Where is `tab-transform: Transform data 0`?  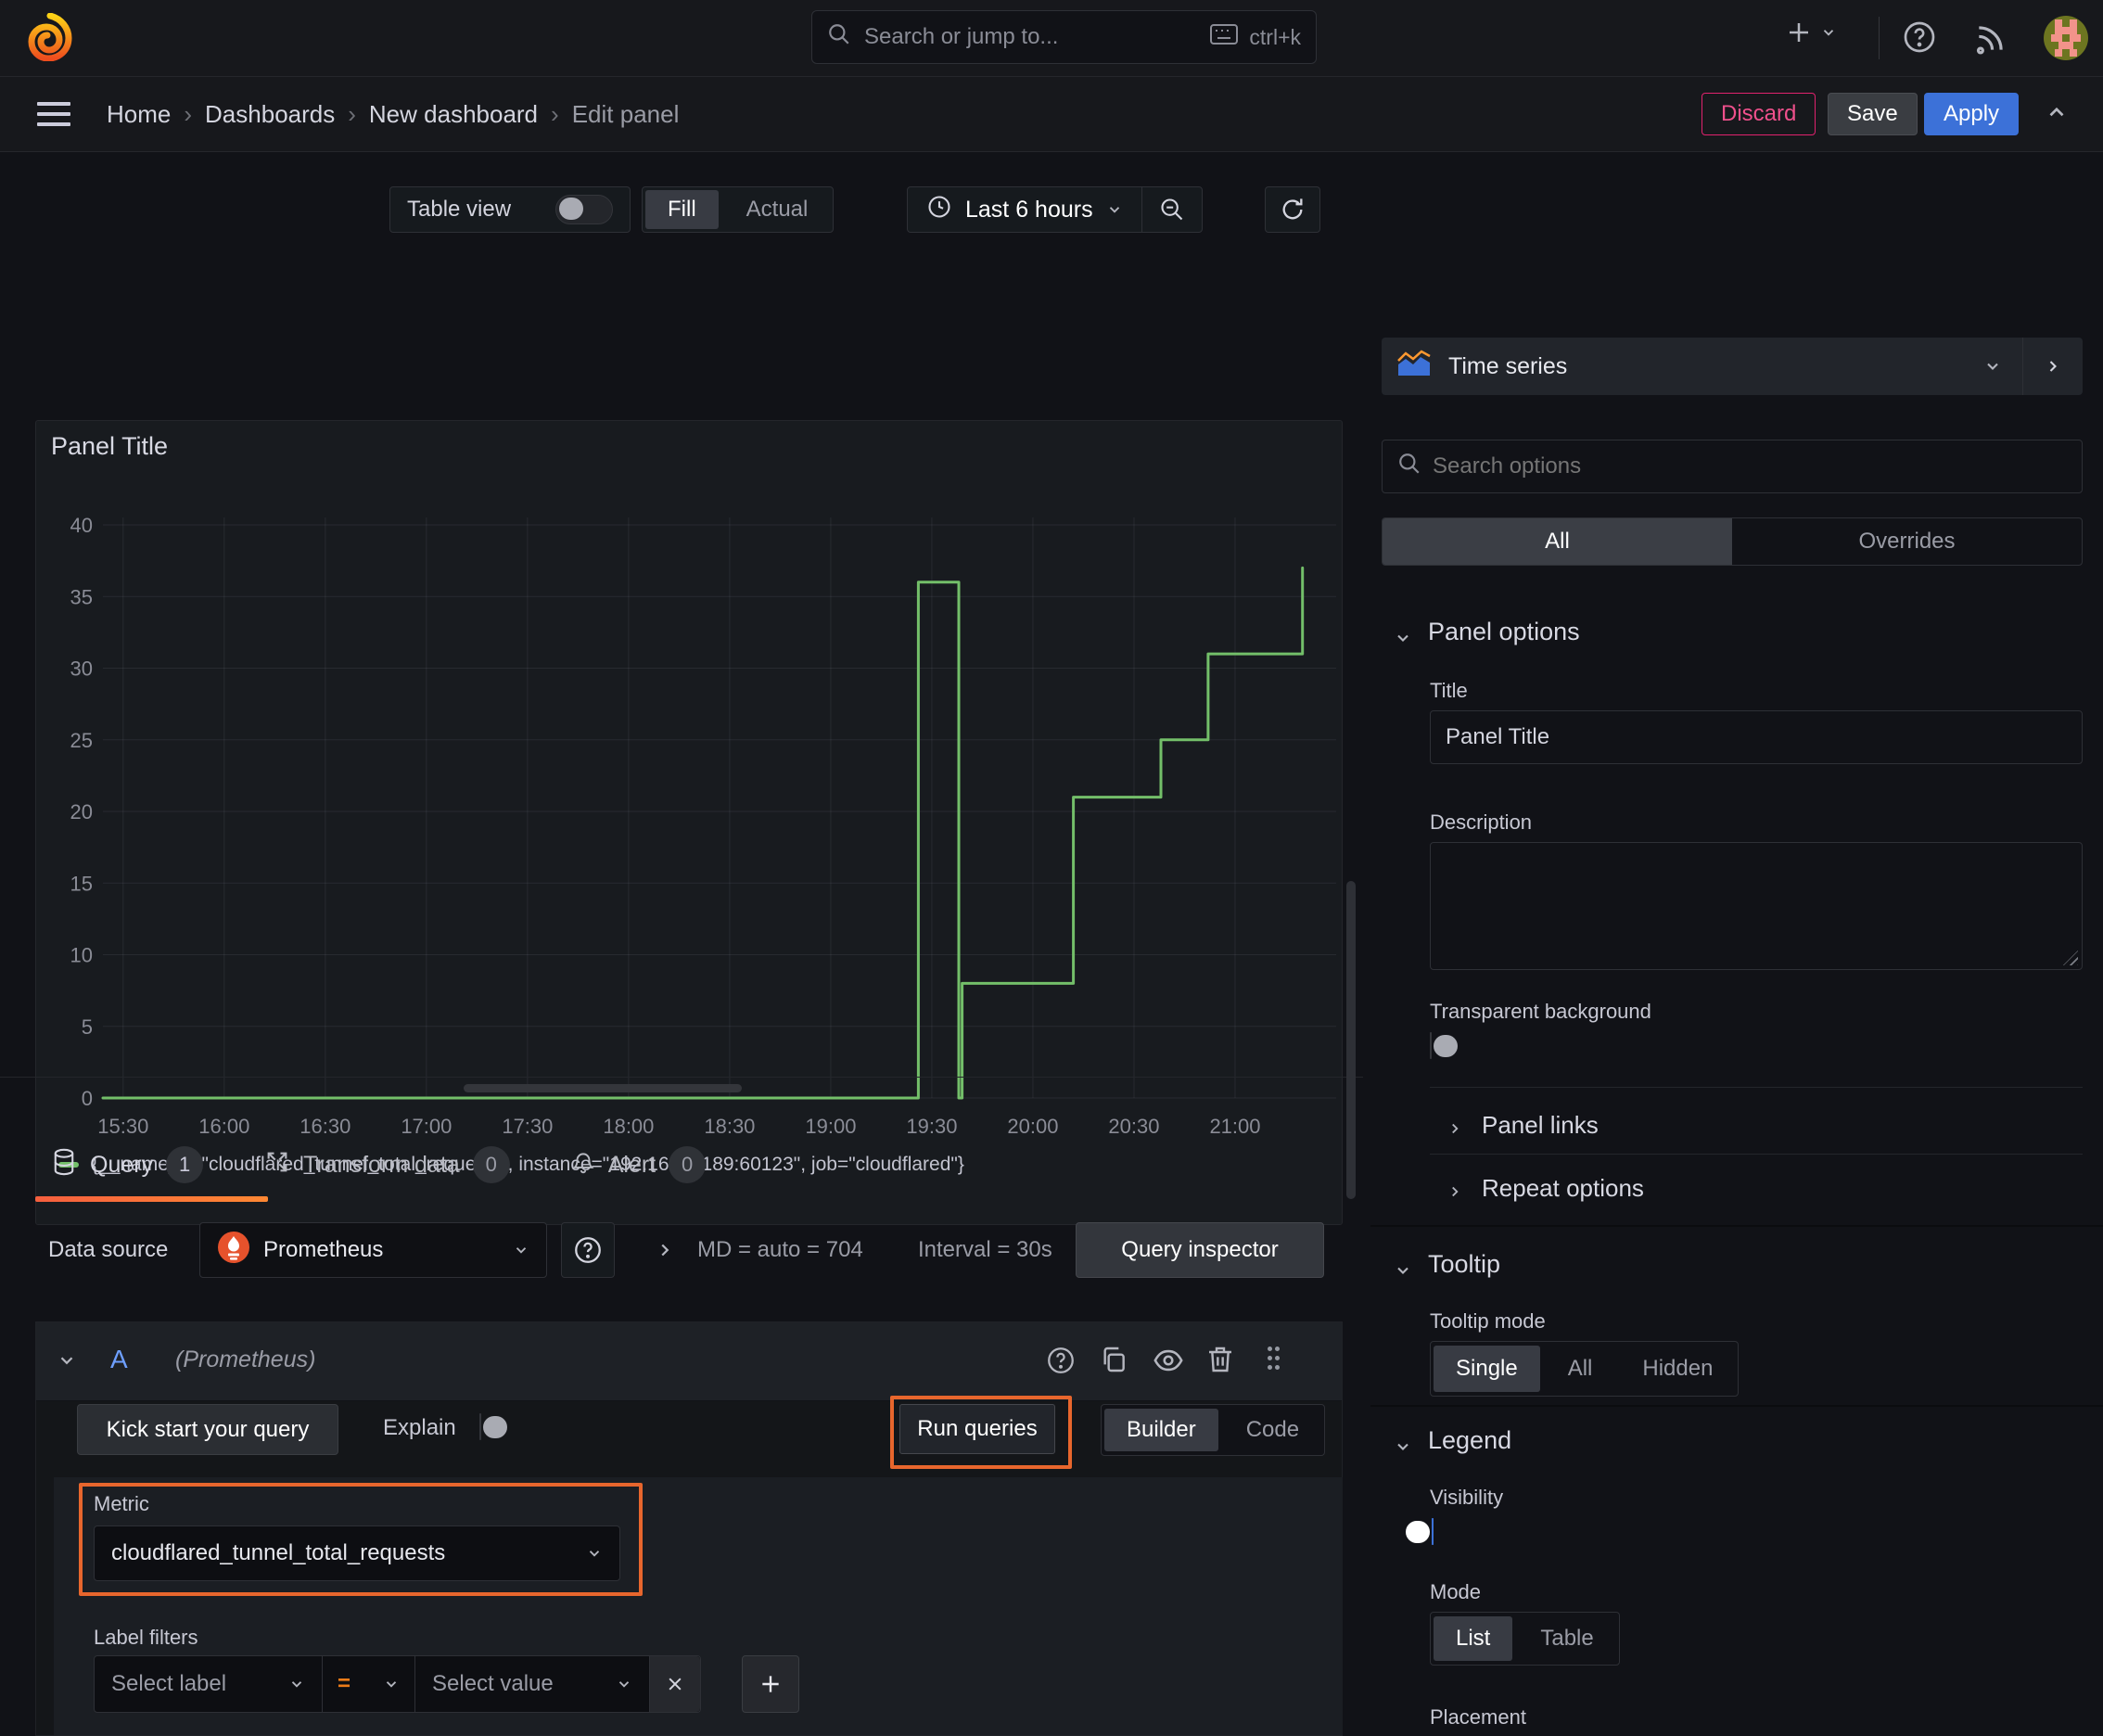
tab-transform: Transform data 0 is located at coordinates (387, 1164).